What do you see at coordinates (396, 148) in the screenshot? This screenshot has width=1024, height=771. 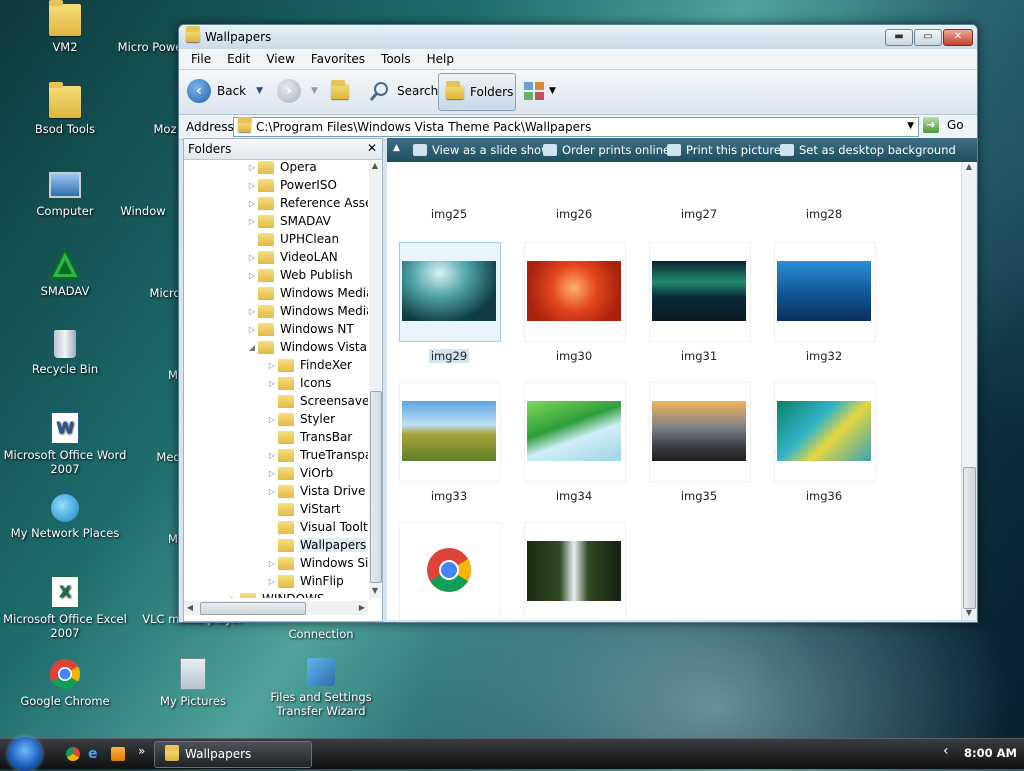 I see `command-bar-collapse-icon: ▲` at bounding box center [396, 148].